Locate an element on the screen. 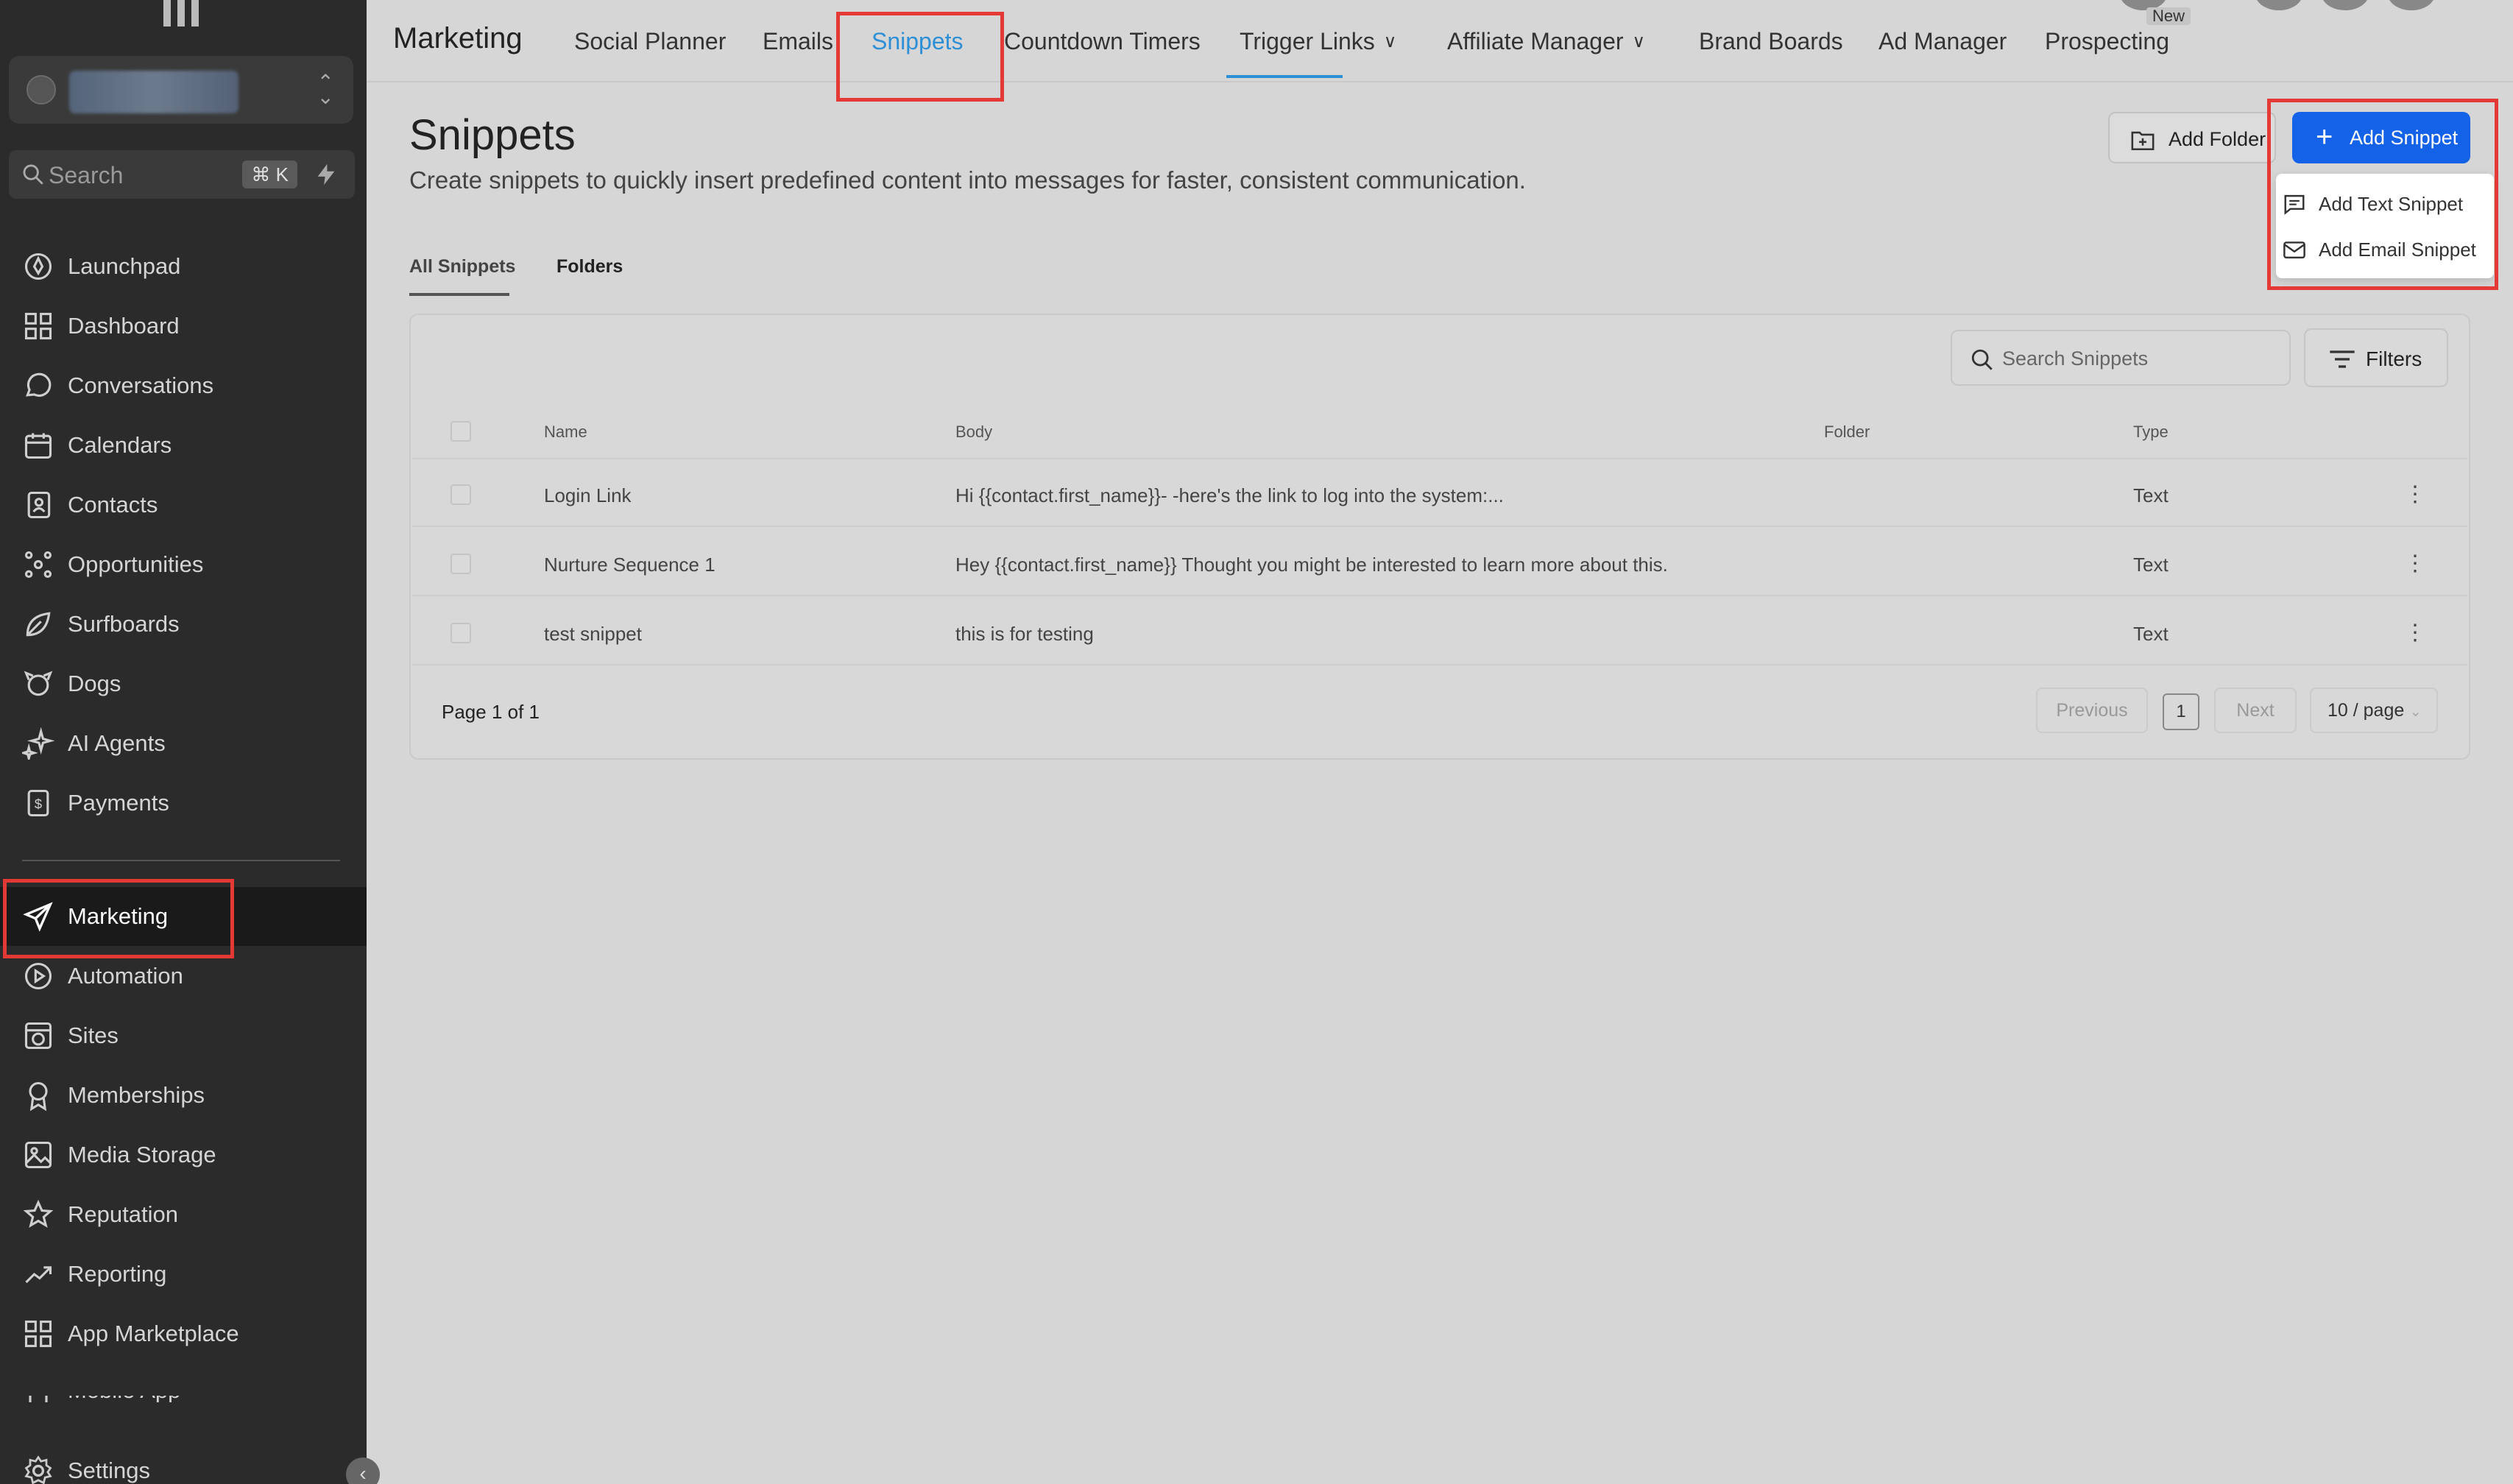  active-tab-underline is located at coordinates (1284, 76).